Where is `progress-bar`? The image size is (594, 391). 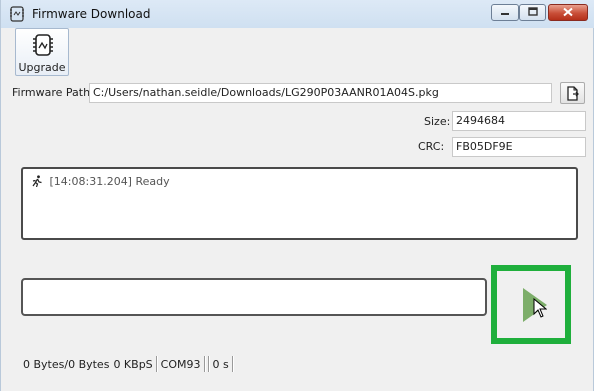
progress-bar is located at coordinates (254, 297).